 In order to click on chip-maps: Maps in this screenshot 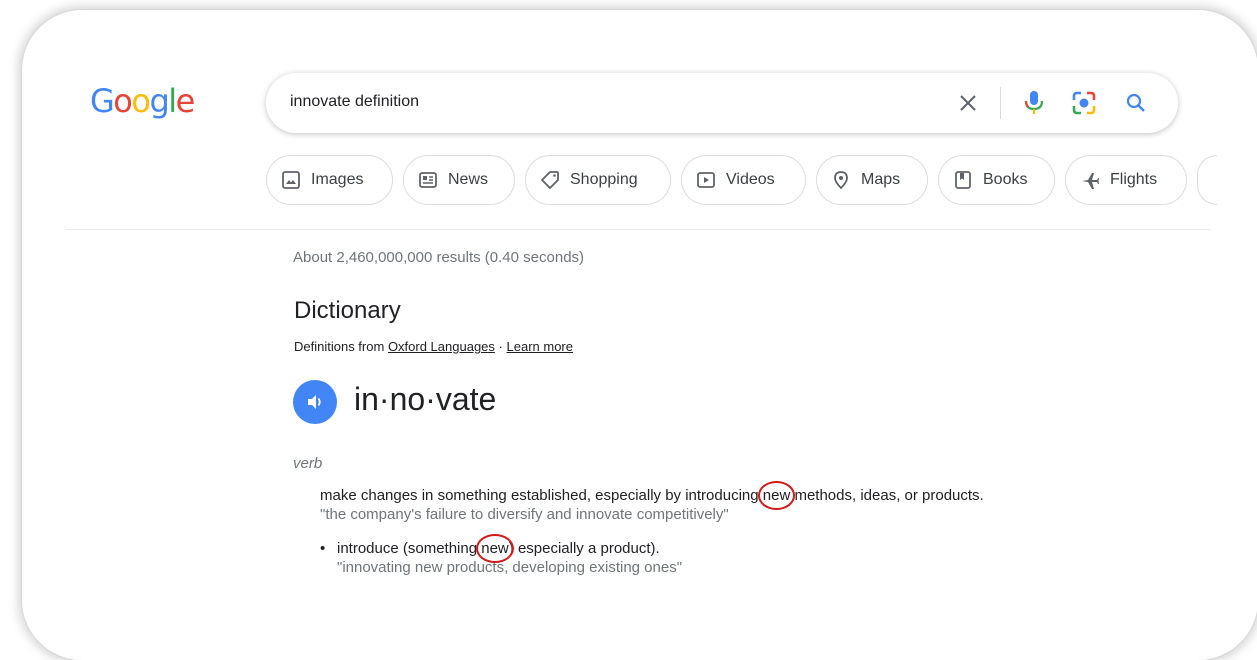, I will do `click(872, 180)`.